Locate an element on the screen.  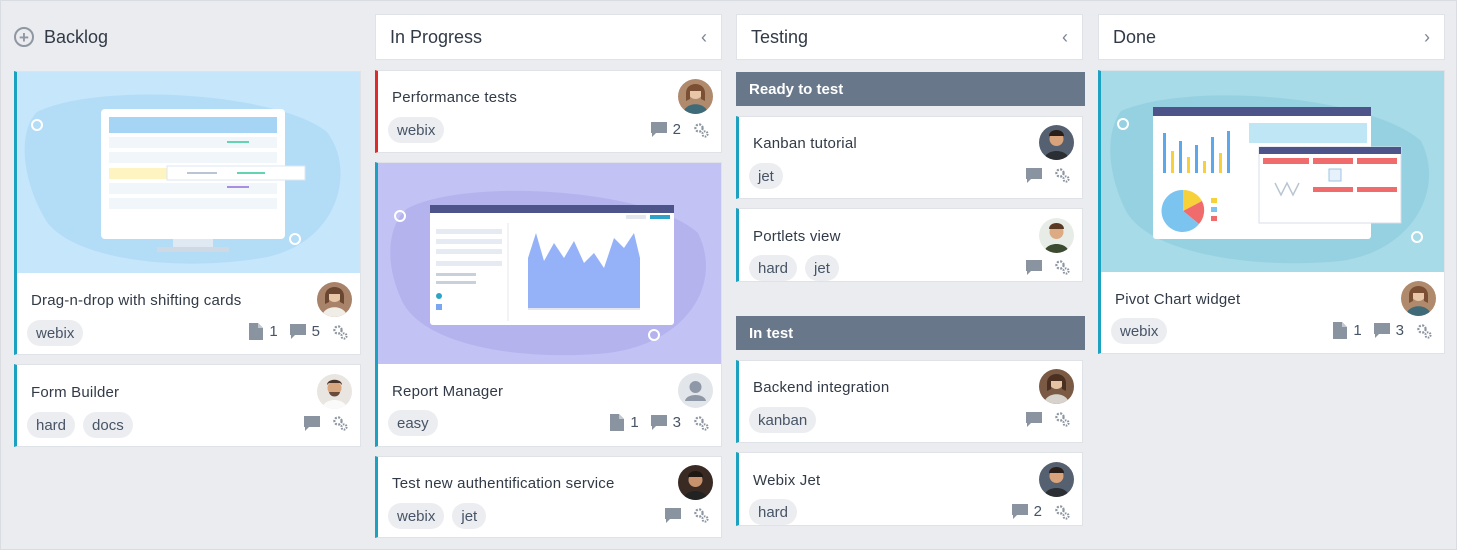
card-title: Pivot Chart widget is located at coordinates (1178, 299).